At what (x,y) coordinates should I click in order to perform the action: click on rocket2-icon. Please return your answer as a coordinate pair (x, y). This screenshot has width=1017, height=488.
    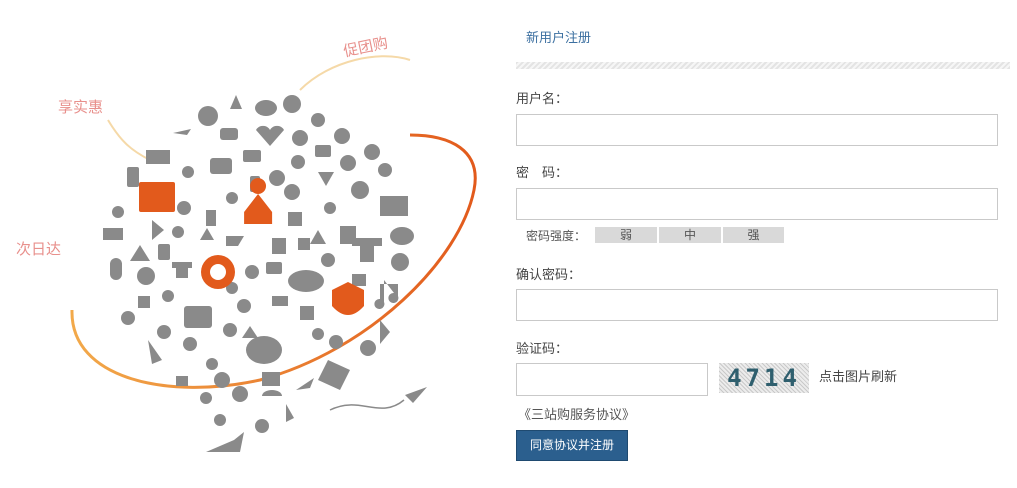
    Looking at the image, I should click on (155, 352).